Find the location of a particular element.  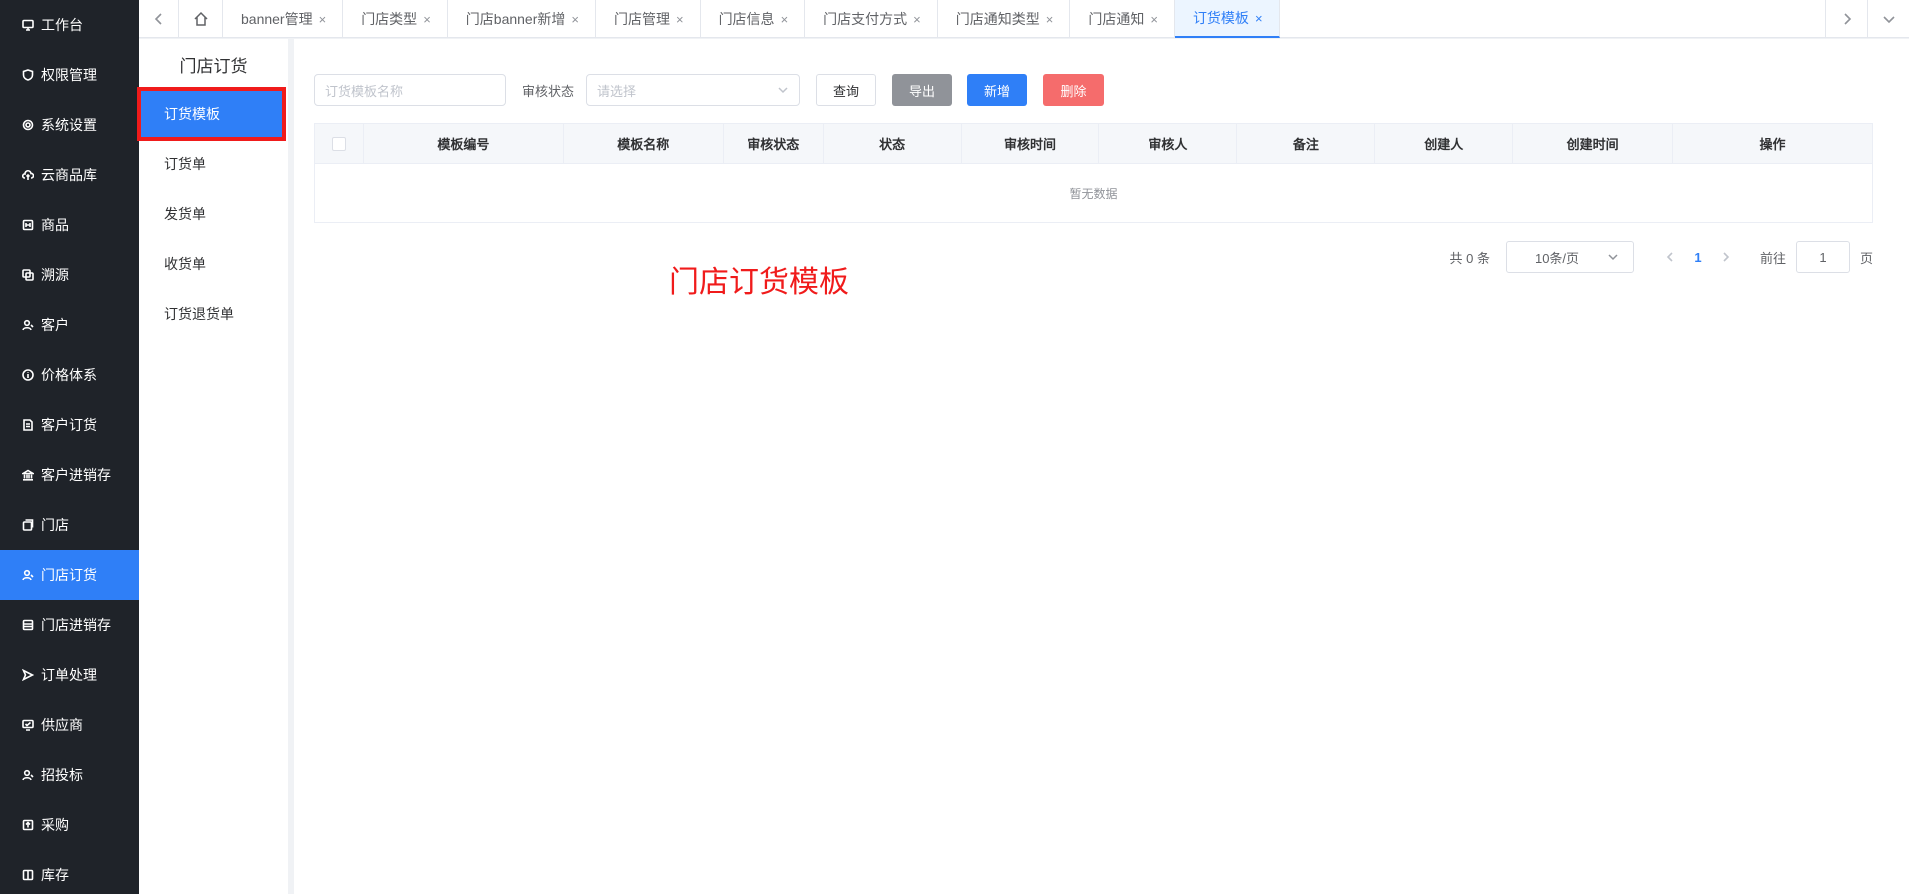

tab-1: 门店类型 × is located at coordinates (395, 19).